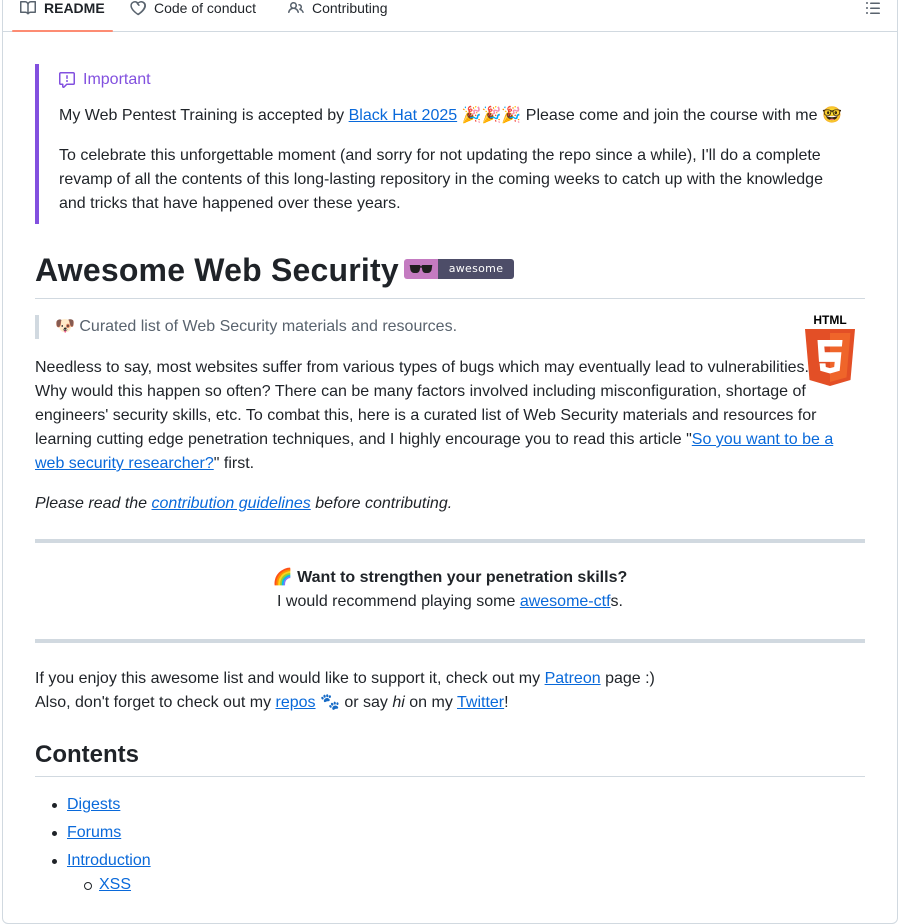 Image resolution: width=899 pixels, height=924 pixels. What do you see at coordinates (109, 860) in the screenshot?
I see `toc-link-introduction: Introduction` at bounding box center [109, 860].